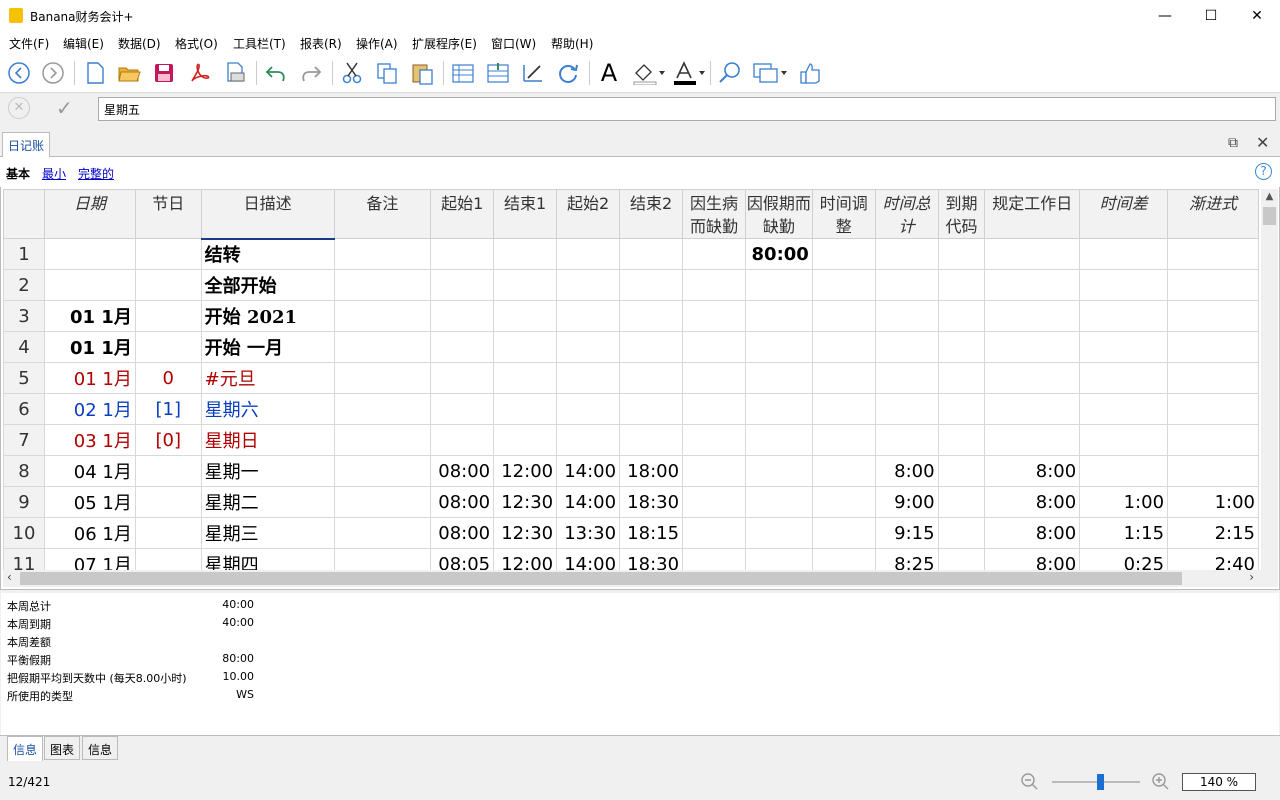  Describe the element at coordinates (83, 43) in the screenshot. I see `menu-edit: 编辑(E)` at that location.